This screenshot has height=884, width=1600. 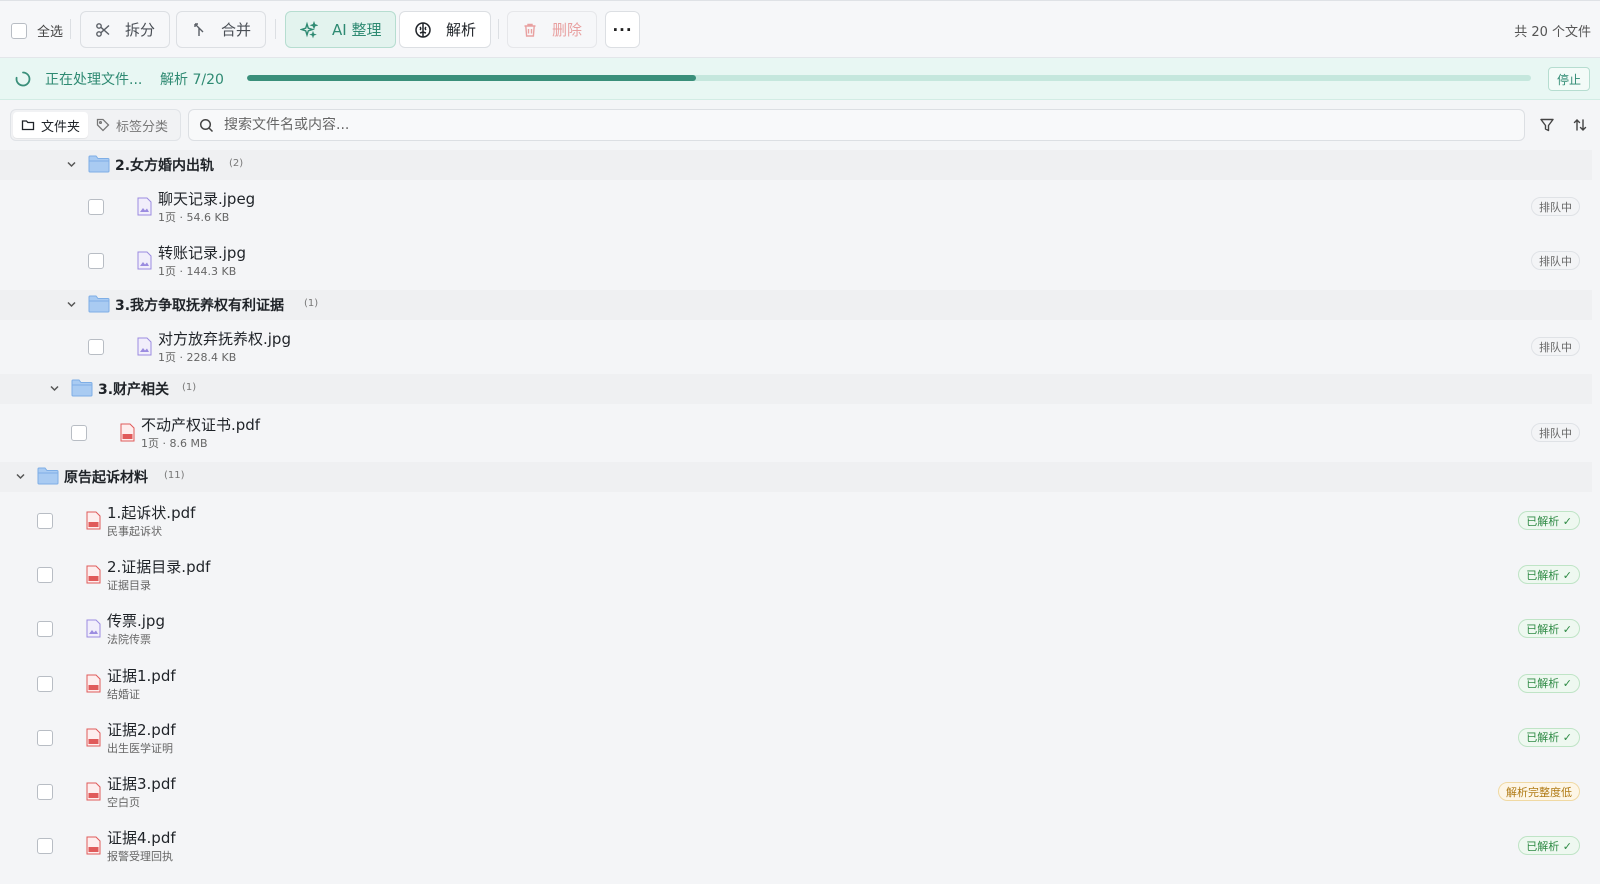 What do you see at coordinates (141, 838) in the screenshot?
I see `file-name: 证据4.pdf` at bounding box center [141, 838].